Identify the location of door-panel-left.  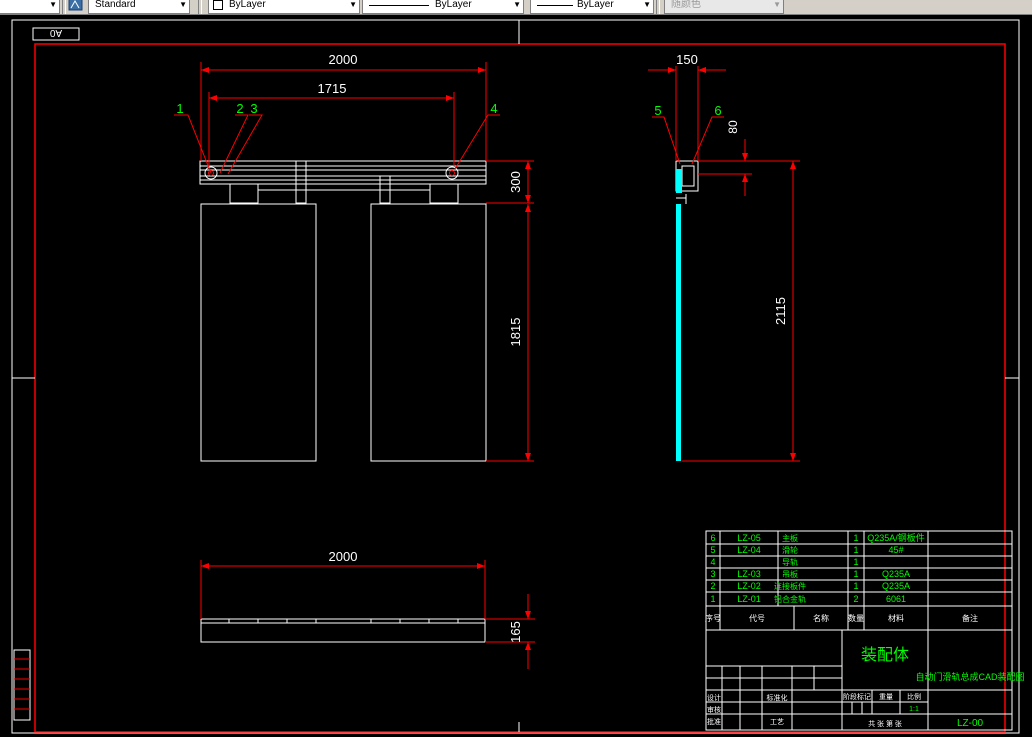
(258, 332).